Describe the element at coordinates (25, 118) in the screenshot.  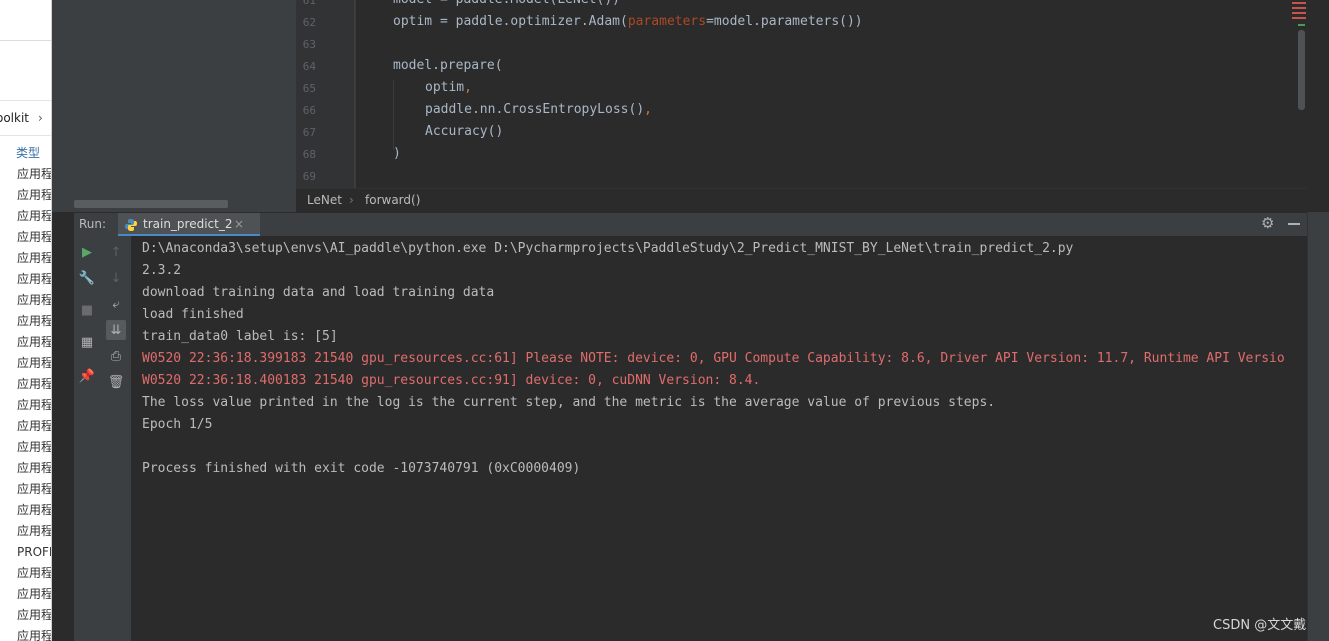
I see `explorer-breadcrumb: oolkit ›` at that location.